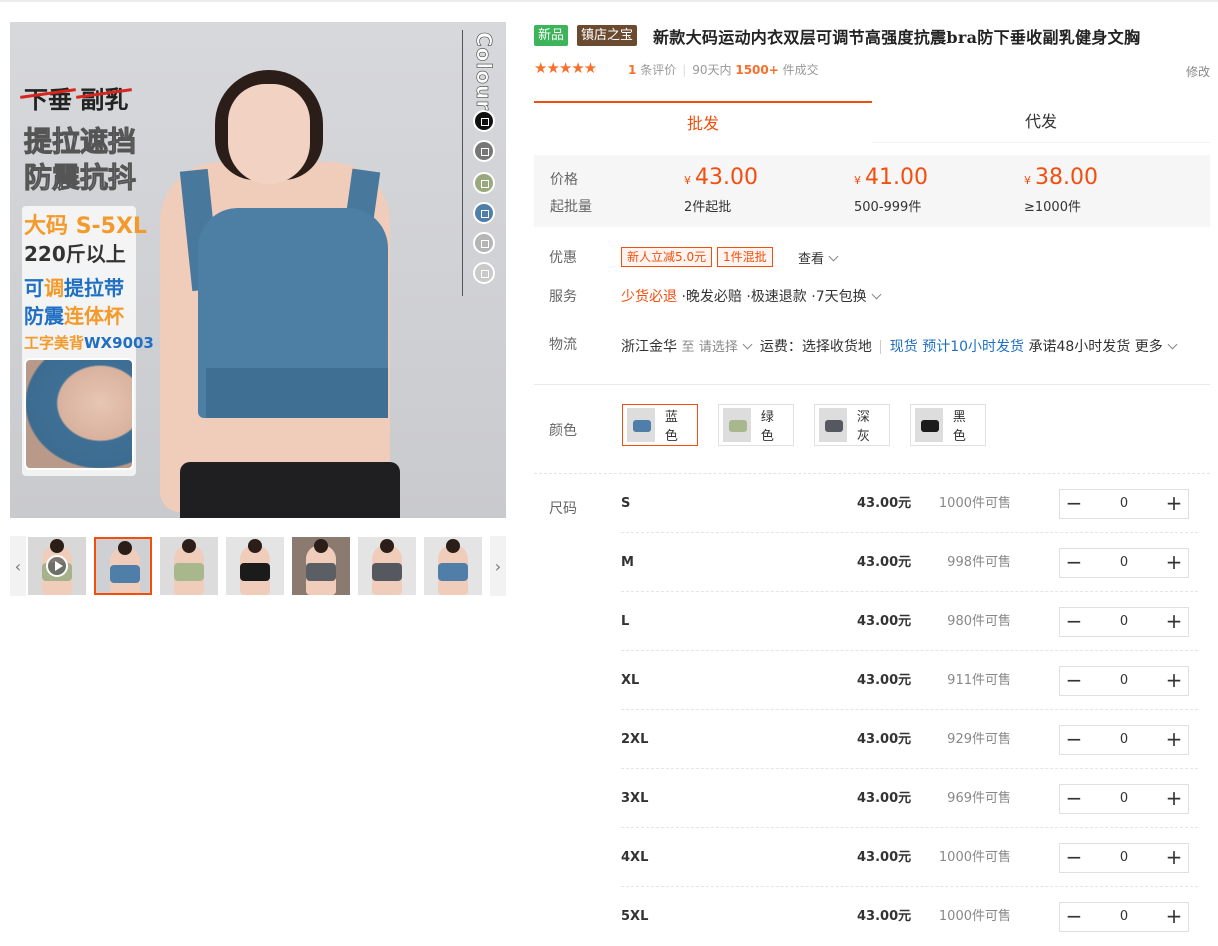  What do you see at coordinates (94, 316) in the screenshot?
I see `badge-4b: 连体杯` at bounding box center [94, 316].